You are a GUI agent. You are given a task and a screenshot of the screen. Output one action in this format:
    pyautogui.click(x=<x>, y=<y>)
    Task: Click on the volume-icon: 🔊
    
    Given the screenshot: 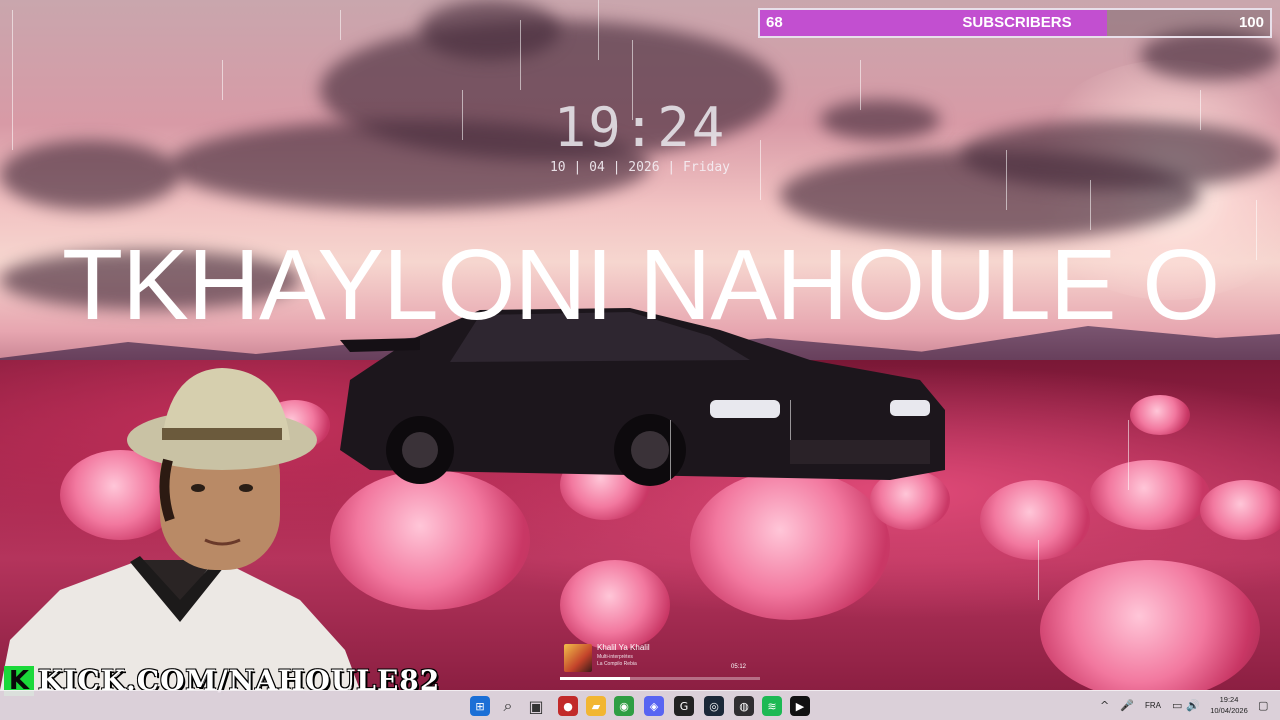 What is the action you would take?
    pyautogui.click(x=1193, y=705)
    